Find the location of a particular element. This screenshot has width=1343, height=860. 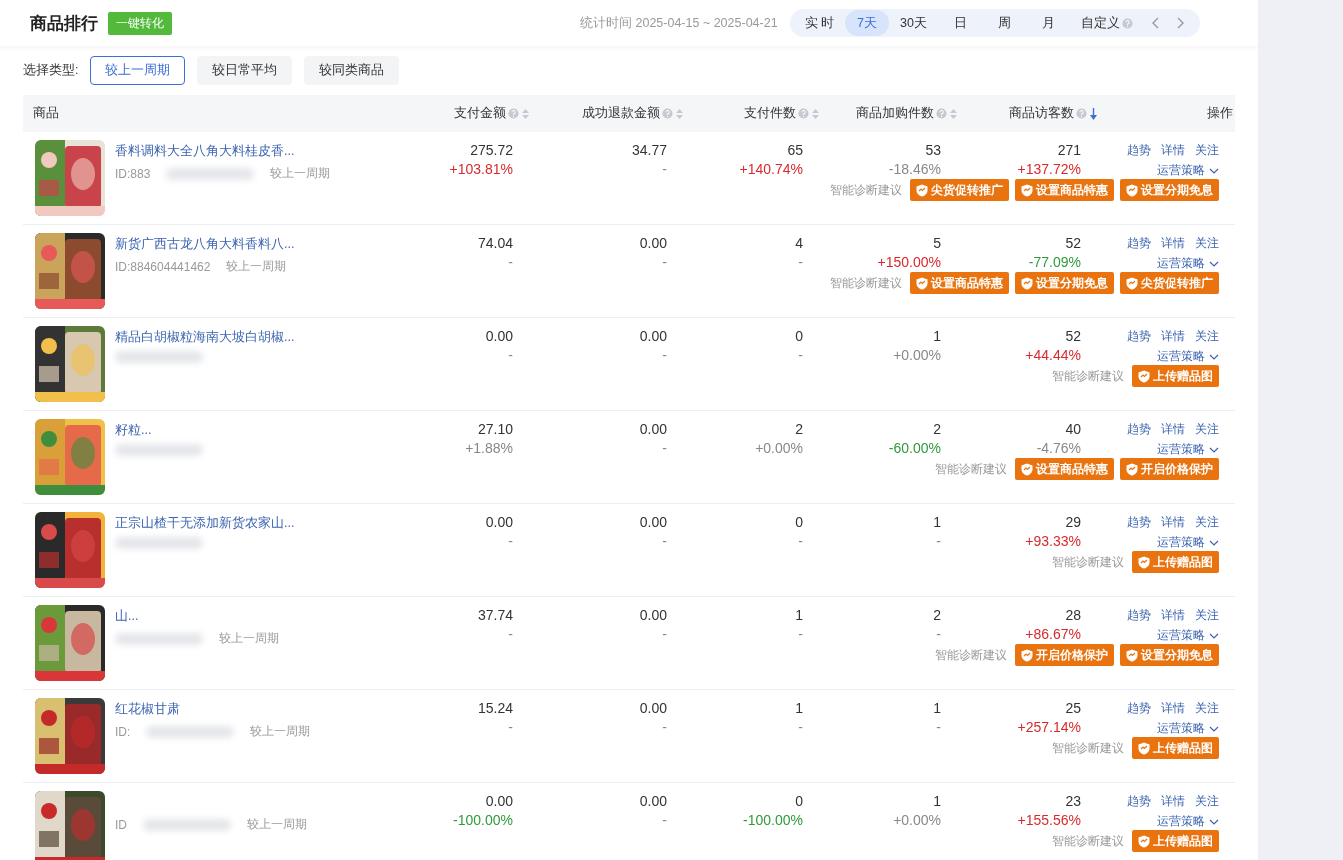

metric-value: 271 is located at coordinates (1069, 150).